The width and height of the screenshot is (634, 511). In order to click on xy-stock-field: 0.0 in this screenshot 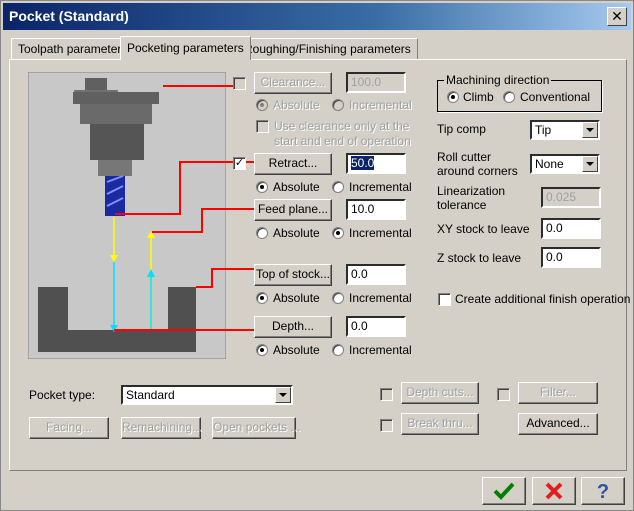, I will do `click(571, 228)`.